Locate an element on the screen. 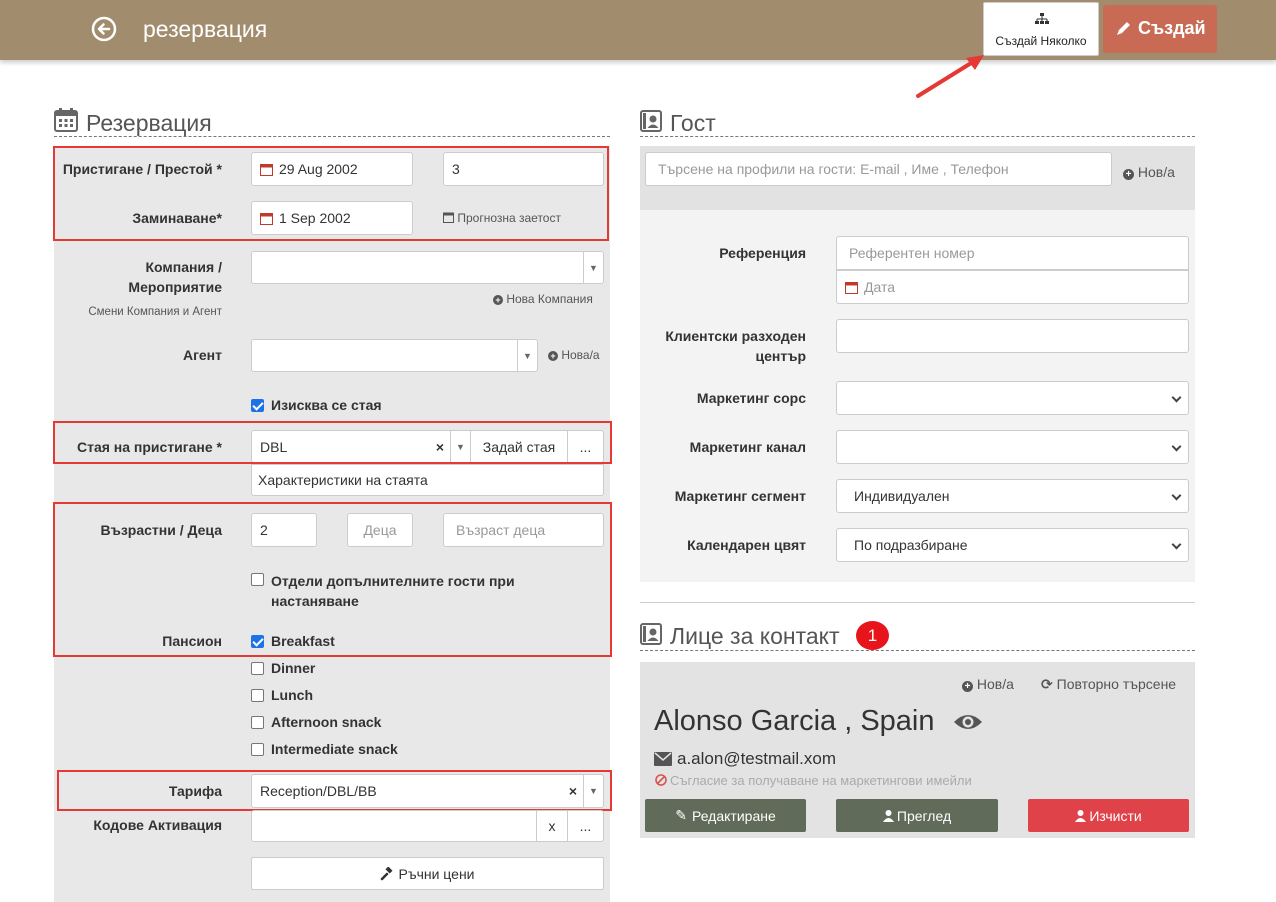  gavel-icon is located at coordinates (387, 873).